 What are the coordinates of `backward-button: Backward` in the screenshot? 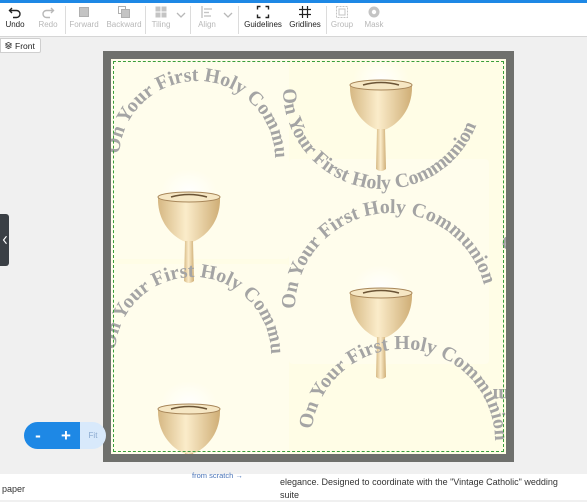 It's located at (124, 20).